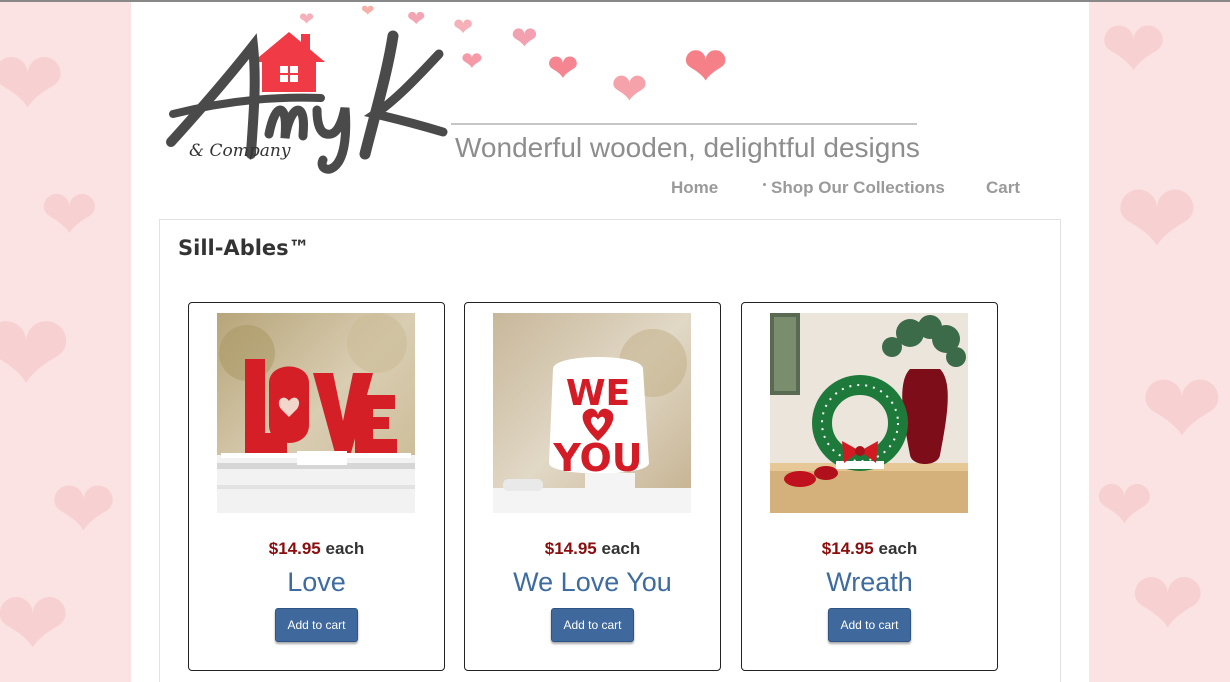  What do you see at coordinates (240, 151) in the screenshot?
I see `logo-subtitle: & Company` at bounding box center [240, 151].